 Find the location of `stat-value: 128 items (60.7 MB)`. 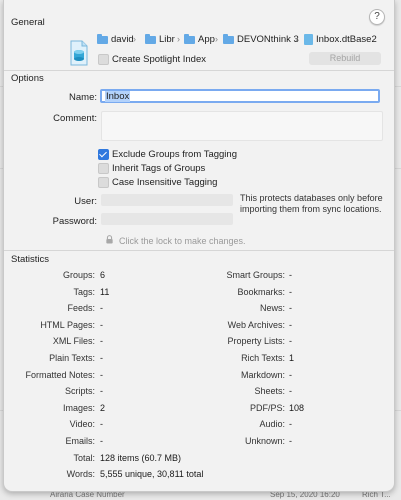

stat-value: 128 items (60.7 MB) is located at coordinates (141, 457).